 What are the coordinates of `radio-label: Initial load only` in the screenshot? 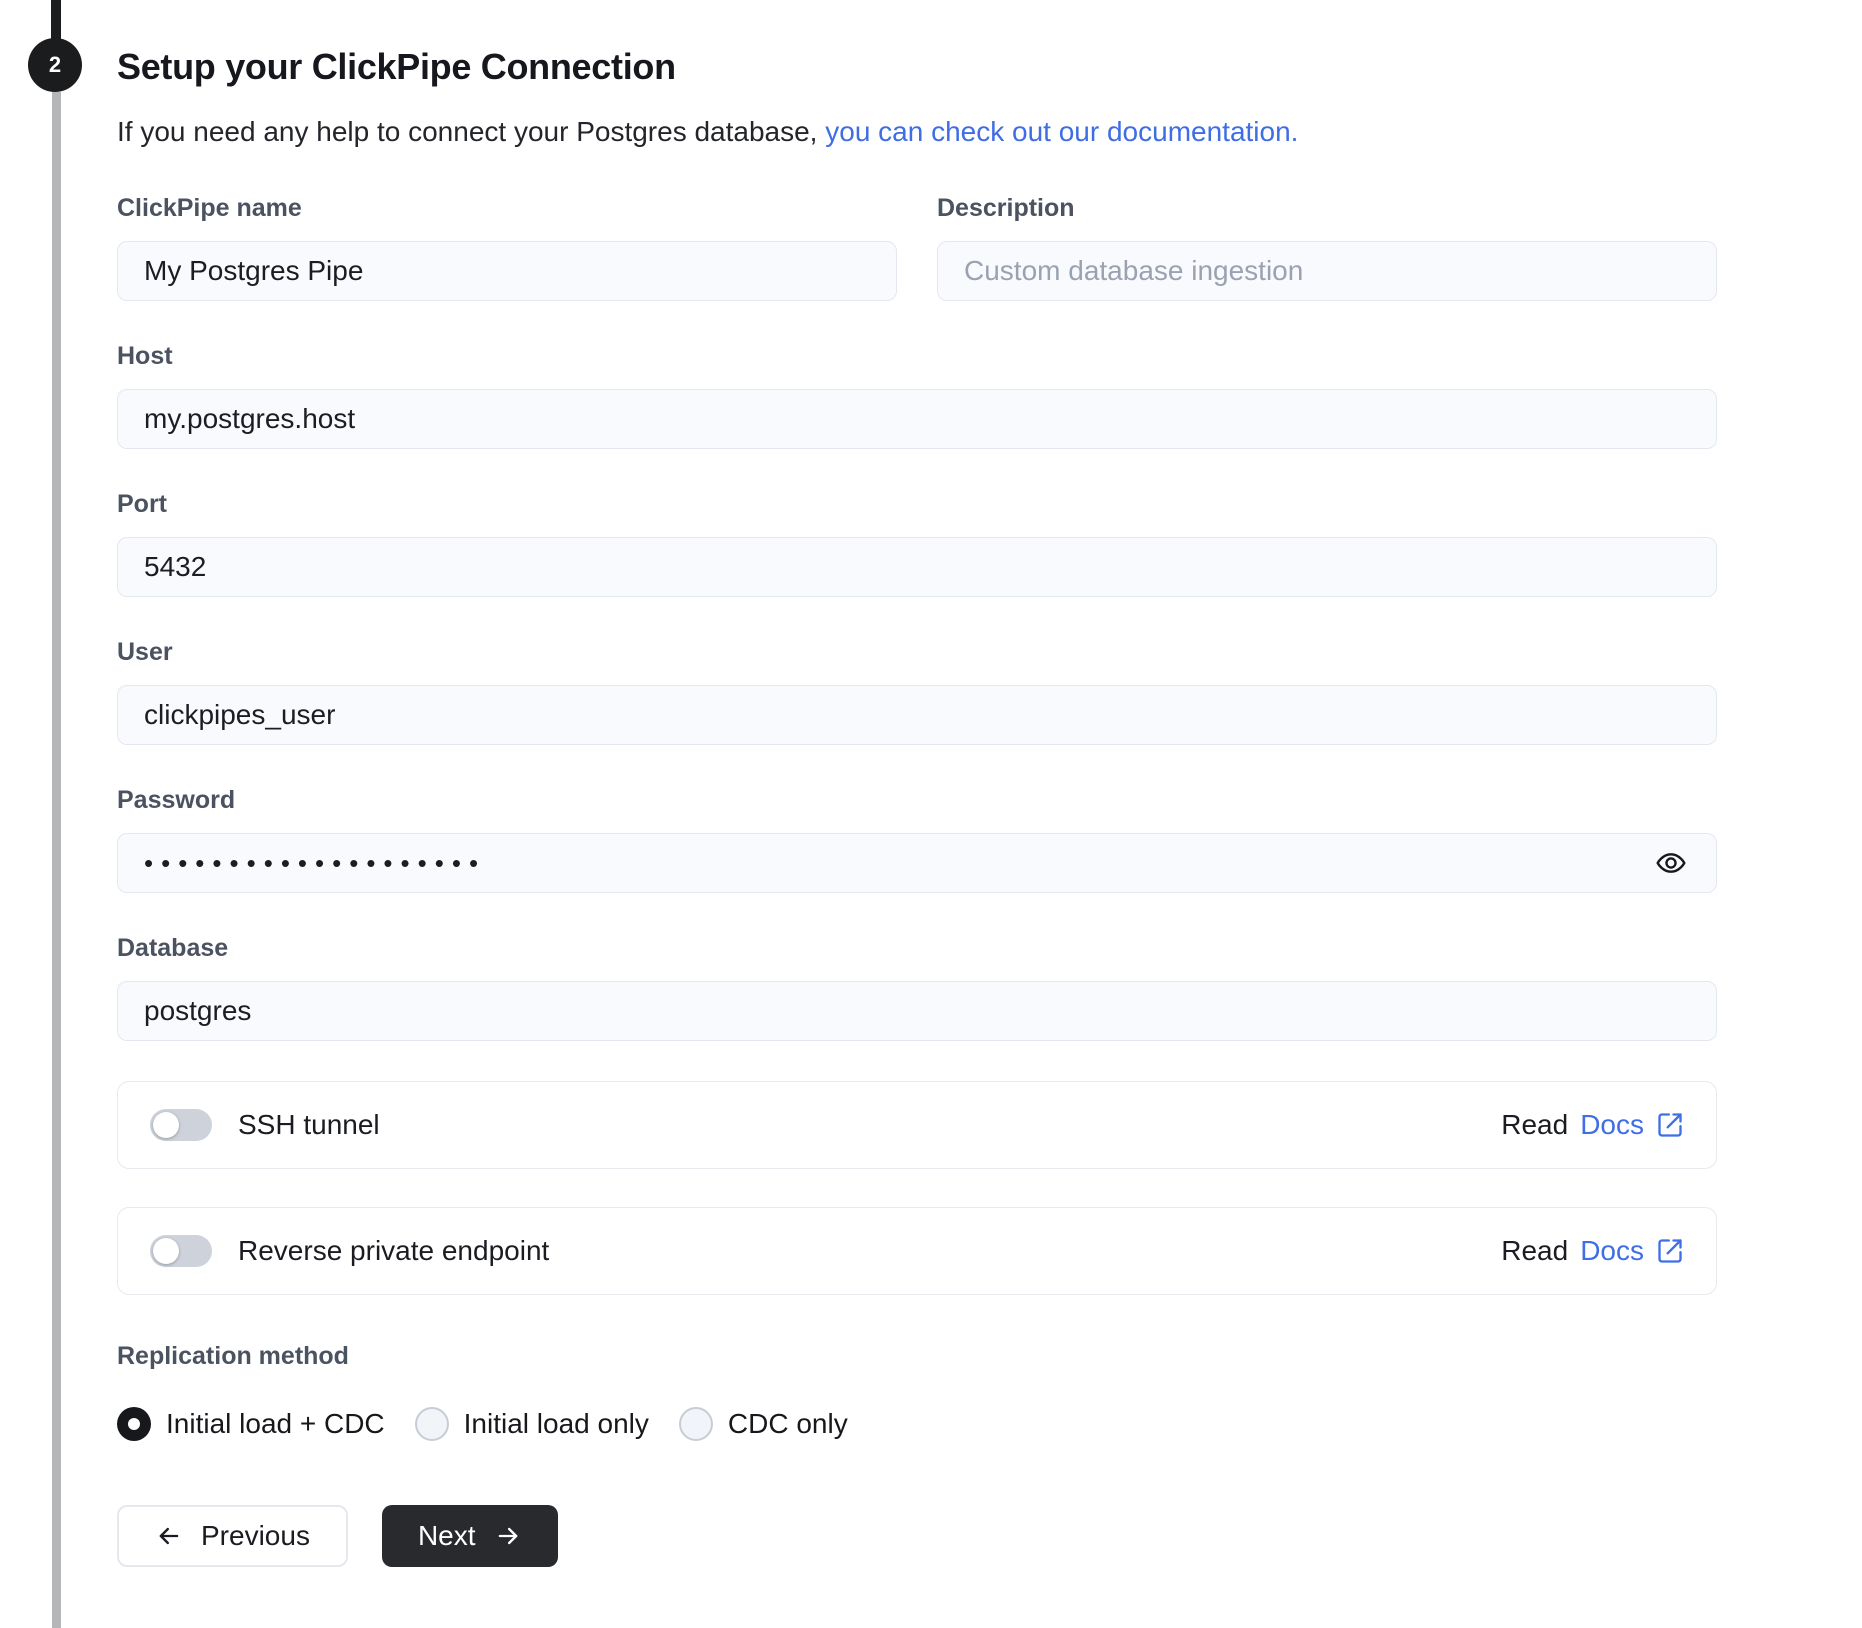 It's located at (556, 1423).